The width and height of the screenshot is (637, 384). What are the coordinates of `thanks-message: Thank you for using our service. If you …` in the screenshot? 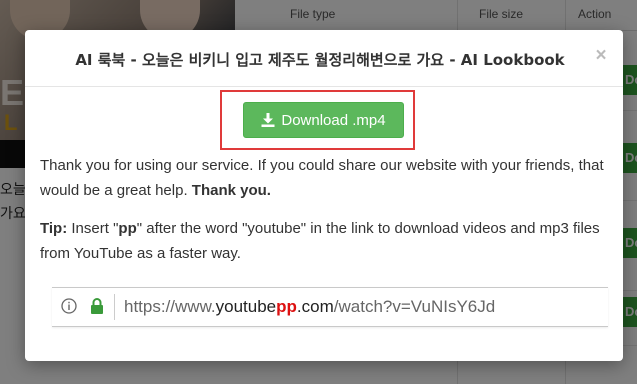 It's located at (324, 178).